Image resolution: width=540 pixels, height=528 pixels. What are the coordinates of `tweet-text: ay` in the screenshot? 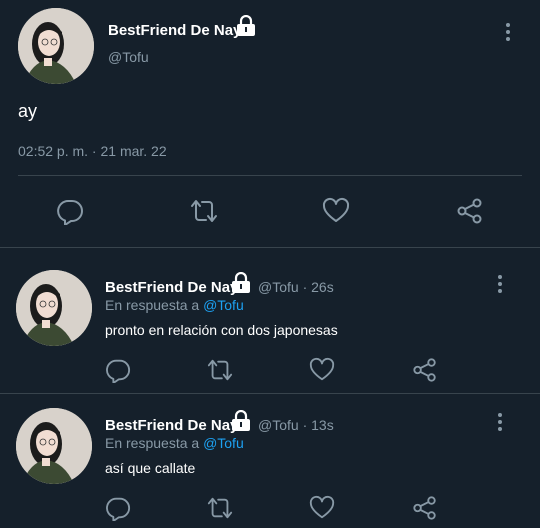 It's located at (28, 111).